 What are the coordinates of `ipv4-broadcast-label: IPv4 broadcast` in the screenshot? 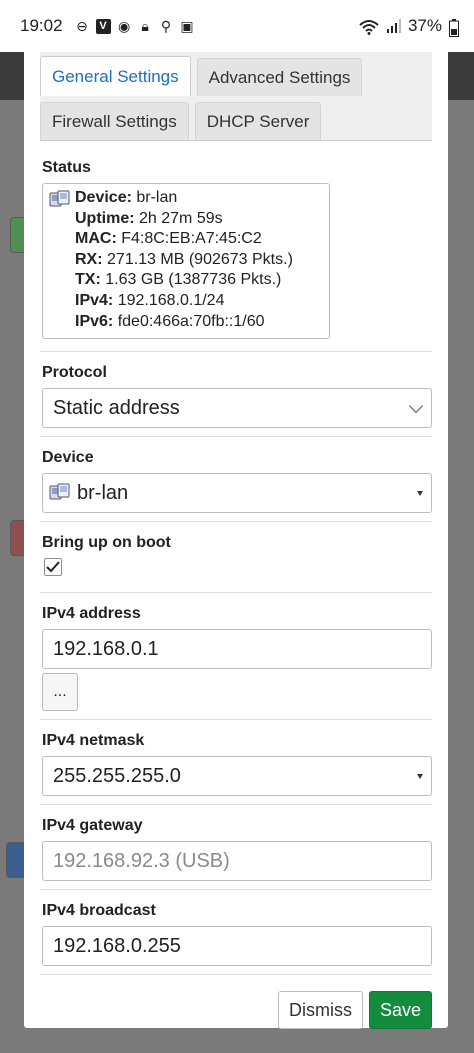 It's located at (99, 911).